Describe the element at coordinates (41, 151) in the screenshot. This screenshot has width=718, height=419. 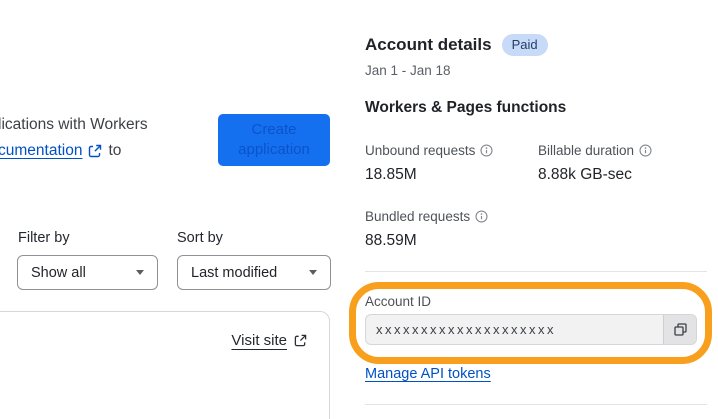
I see `documentation-link: cumentation` at that location.